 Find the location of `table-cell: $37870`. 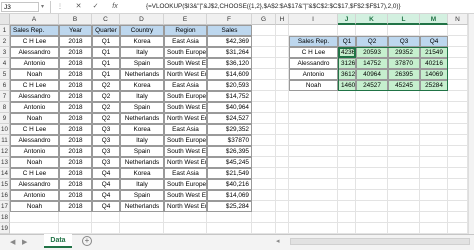

table-cell: $37870 is located at coordinates (229, 140).